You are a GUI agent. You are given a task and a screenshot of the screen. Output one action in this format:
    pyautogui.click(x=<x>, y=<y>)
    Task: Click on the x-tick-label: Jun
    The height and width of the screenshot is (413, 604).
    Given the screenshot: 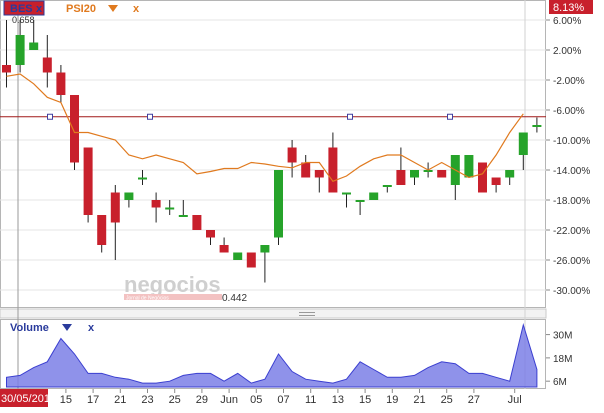 What is the action you would take?
    pyautogui.click(x=229, y=400)
    